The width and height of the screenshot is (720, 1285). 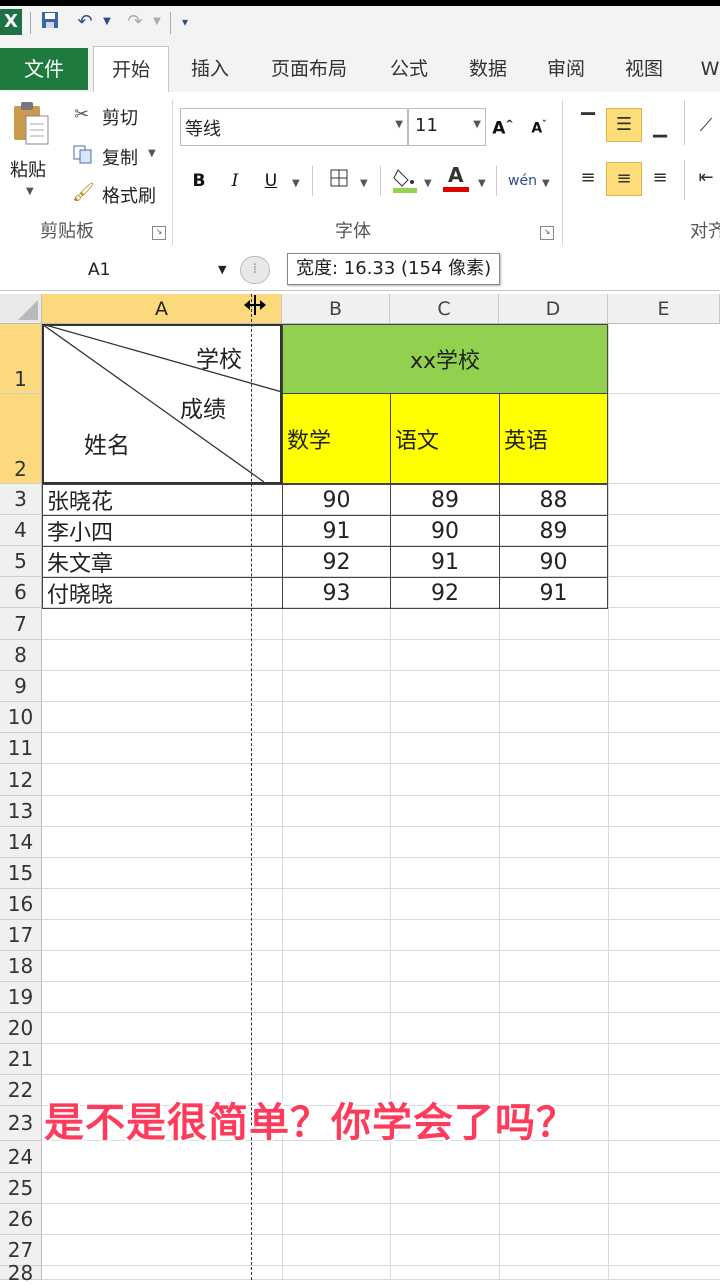 I want to click on select-all-corner, so click(x=21, y=309).